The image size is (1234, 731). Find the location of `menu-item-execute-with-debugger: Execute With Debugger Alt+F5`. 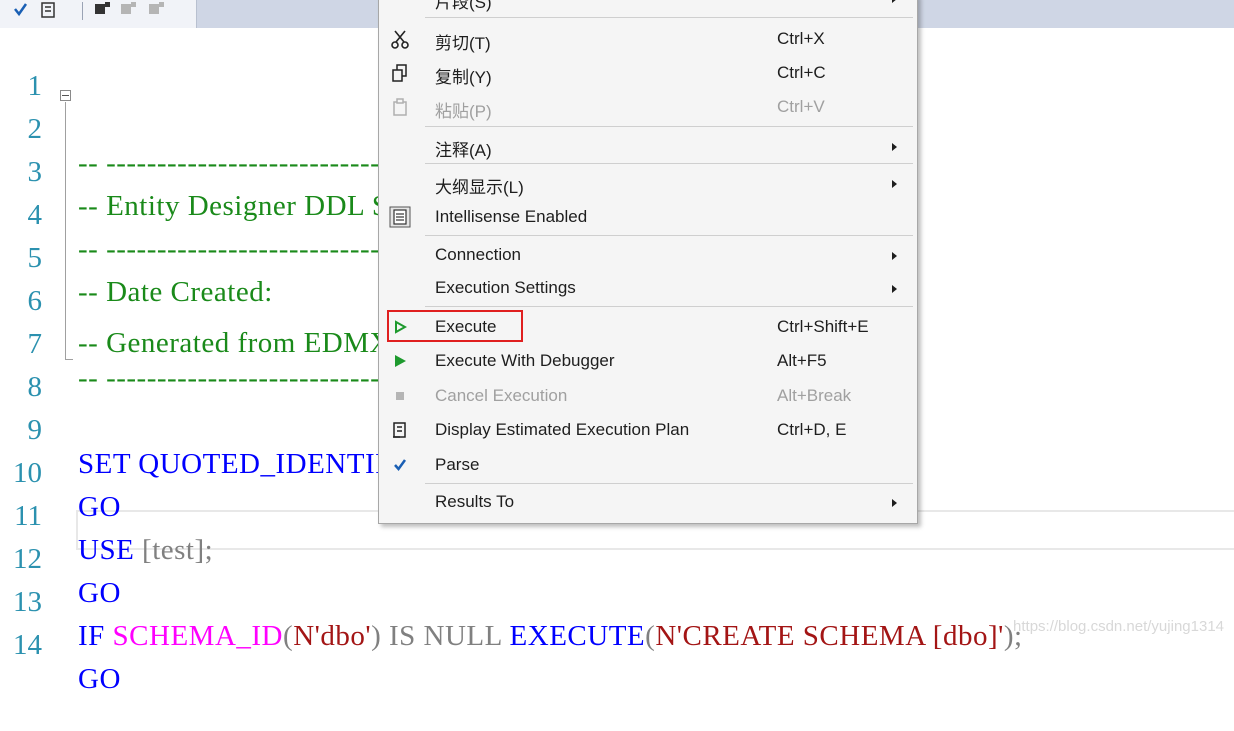

menu-item-execute-with-debugger: Execute With Debugger Alt+F5 is located at coordinates (648, 361).